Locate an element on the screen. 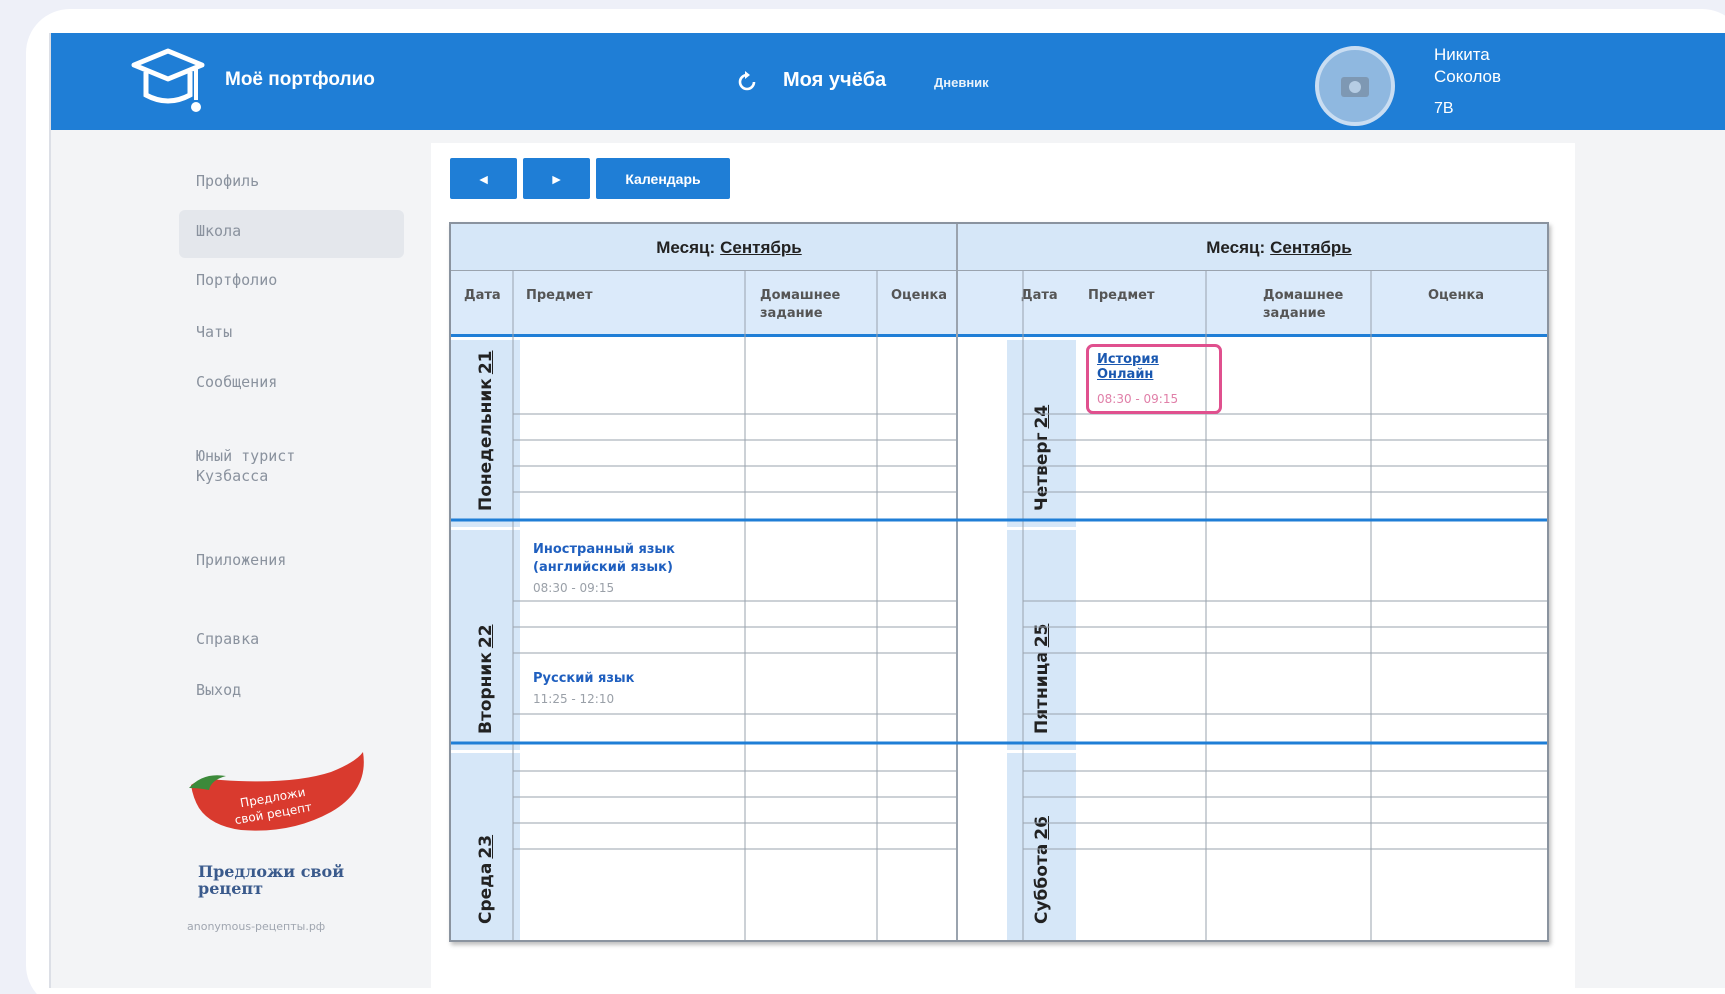 Image resolution: width=1725 pixels, height=994 pixels. sidebar-item-school: Школа is located at coordinates (291, 234).